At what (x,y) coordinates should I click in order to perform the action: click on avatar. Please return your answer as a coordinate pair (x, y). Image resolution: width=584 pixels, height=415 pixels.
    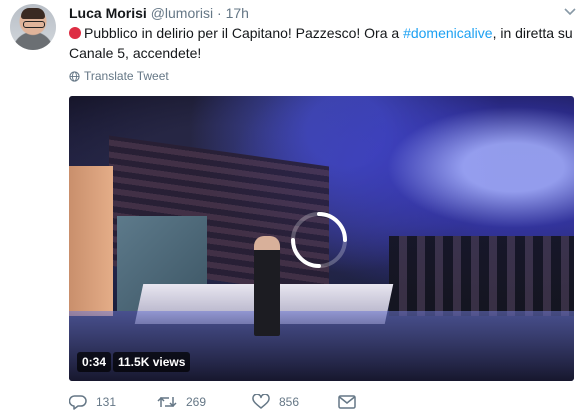
    Looking at the image, I should click on (33, 27).